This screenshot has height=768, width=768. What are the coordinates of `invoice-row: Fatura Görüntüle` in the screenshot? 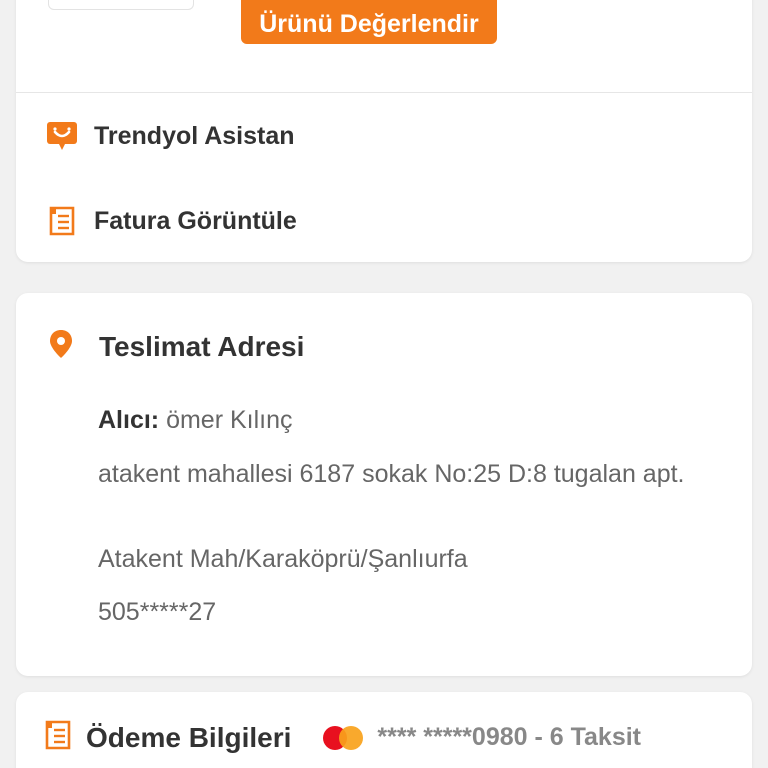 It's located at (384, 221).